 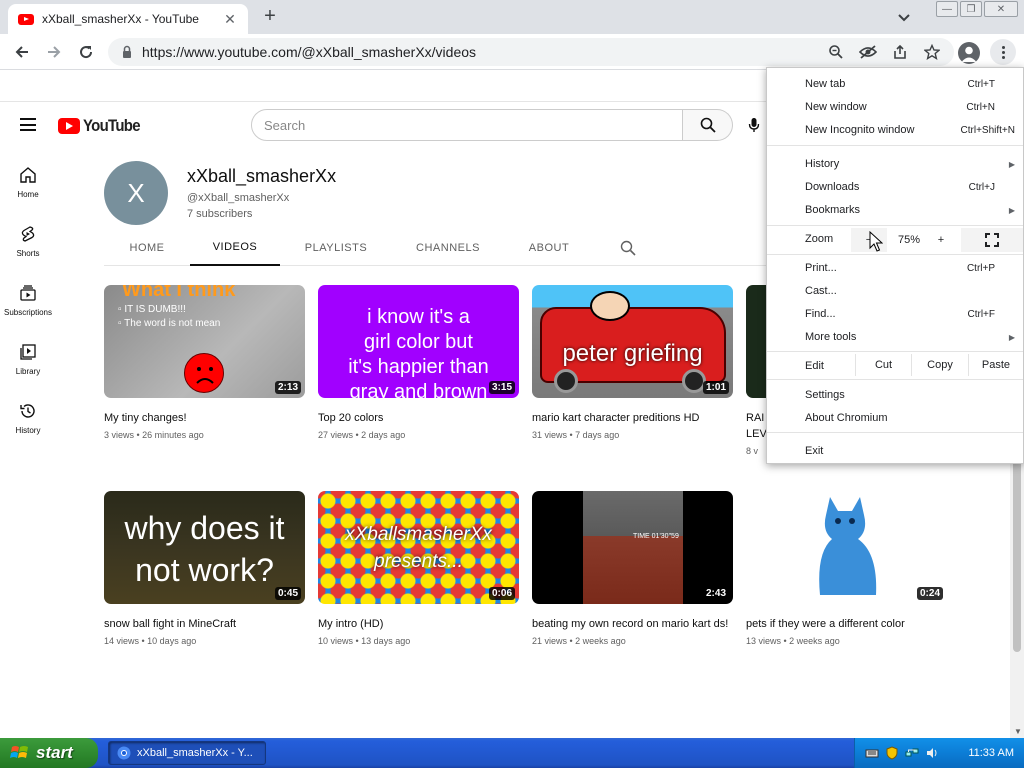 What do you see at coordinates (204, 624) in the screenshot?
I see `video-title: snow ball fight in MineCraft` at bounding box center [204, 624].